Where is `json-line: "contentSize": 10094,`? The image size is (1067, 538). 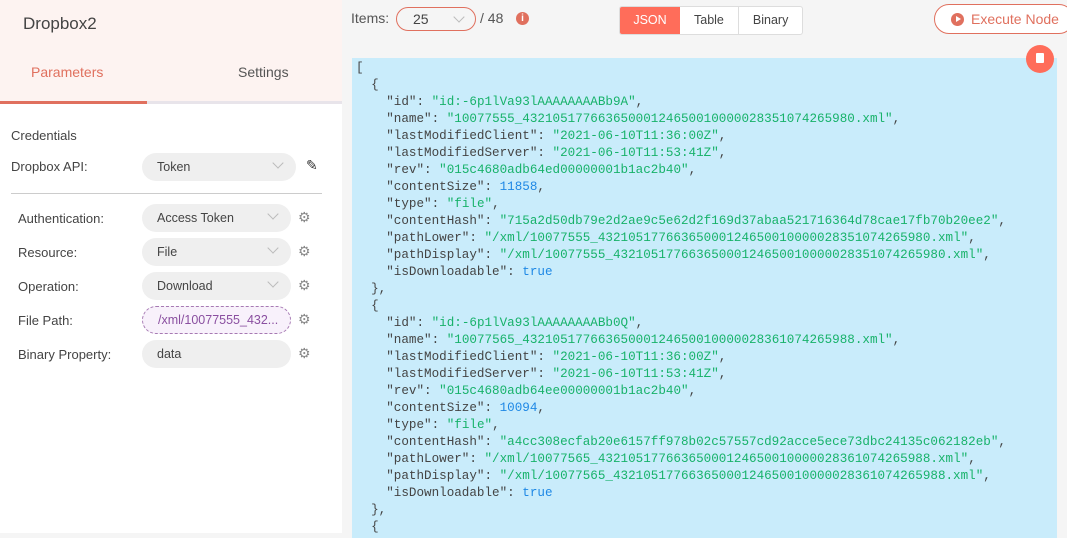 json-line: "contentSize": 10094, is located at coordinates (465, 408).